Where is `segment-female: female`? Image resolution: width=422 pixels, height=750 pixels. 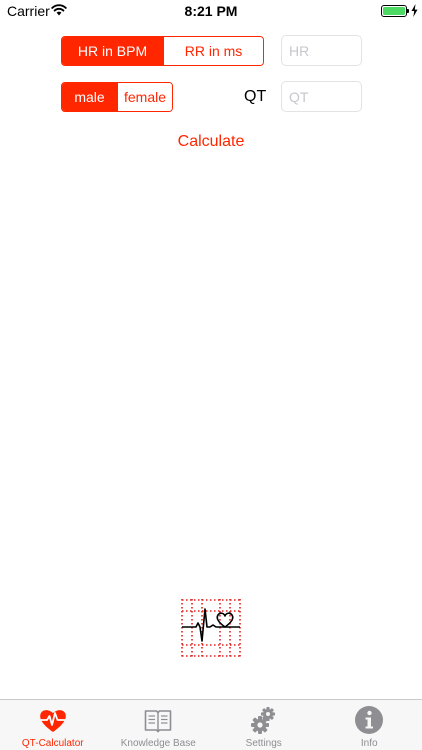
segment-female: female is located at coordinates (144, 97).